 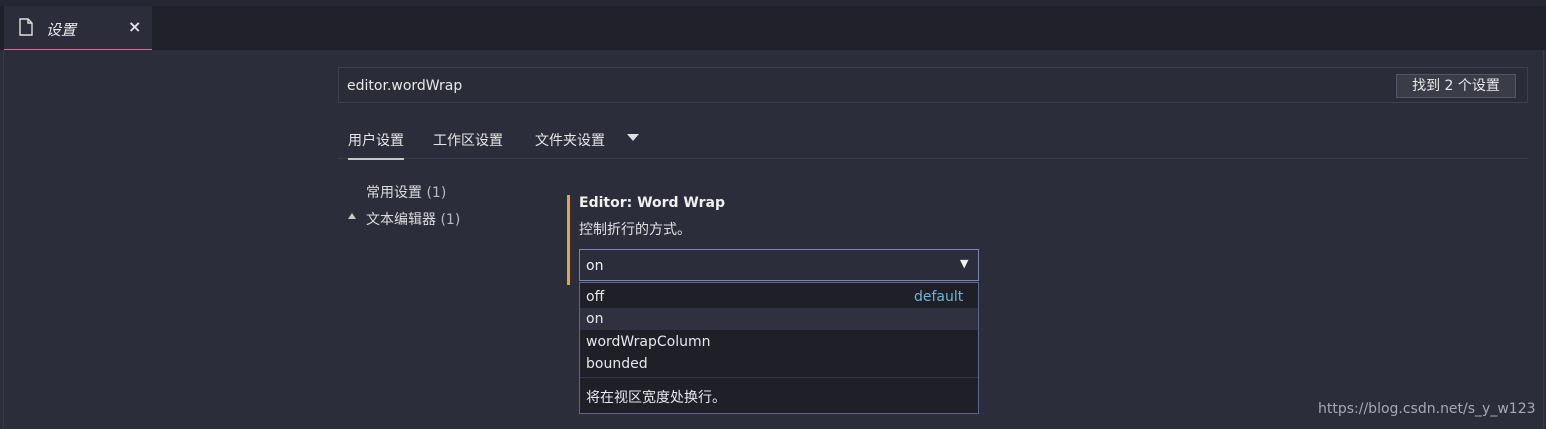 What do you see at coordinates (595, 266) in the screenshot?
I see `select-current-value: on` at bounding box center [595, 266].